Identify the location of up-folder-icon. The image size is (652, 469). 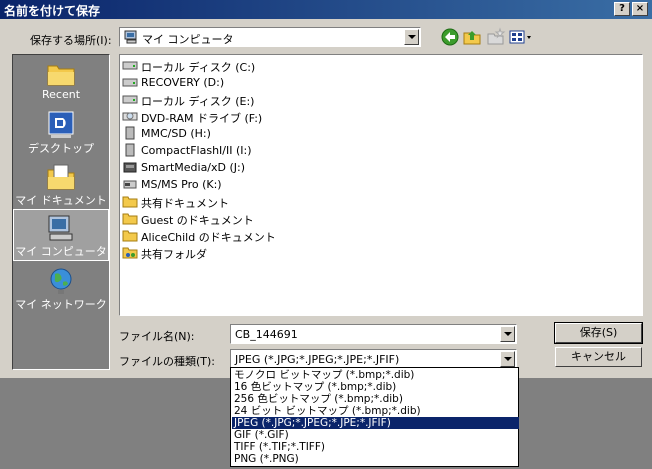
(472, 37).